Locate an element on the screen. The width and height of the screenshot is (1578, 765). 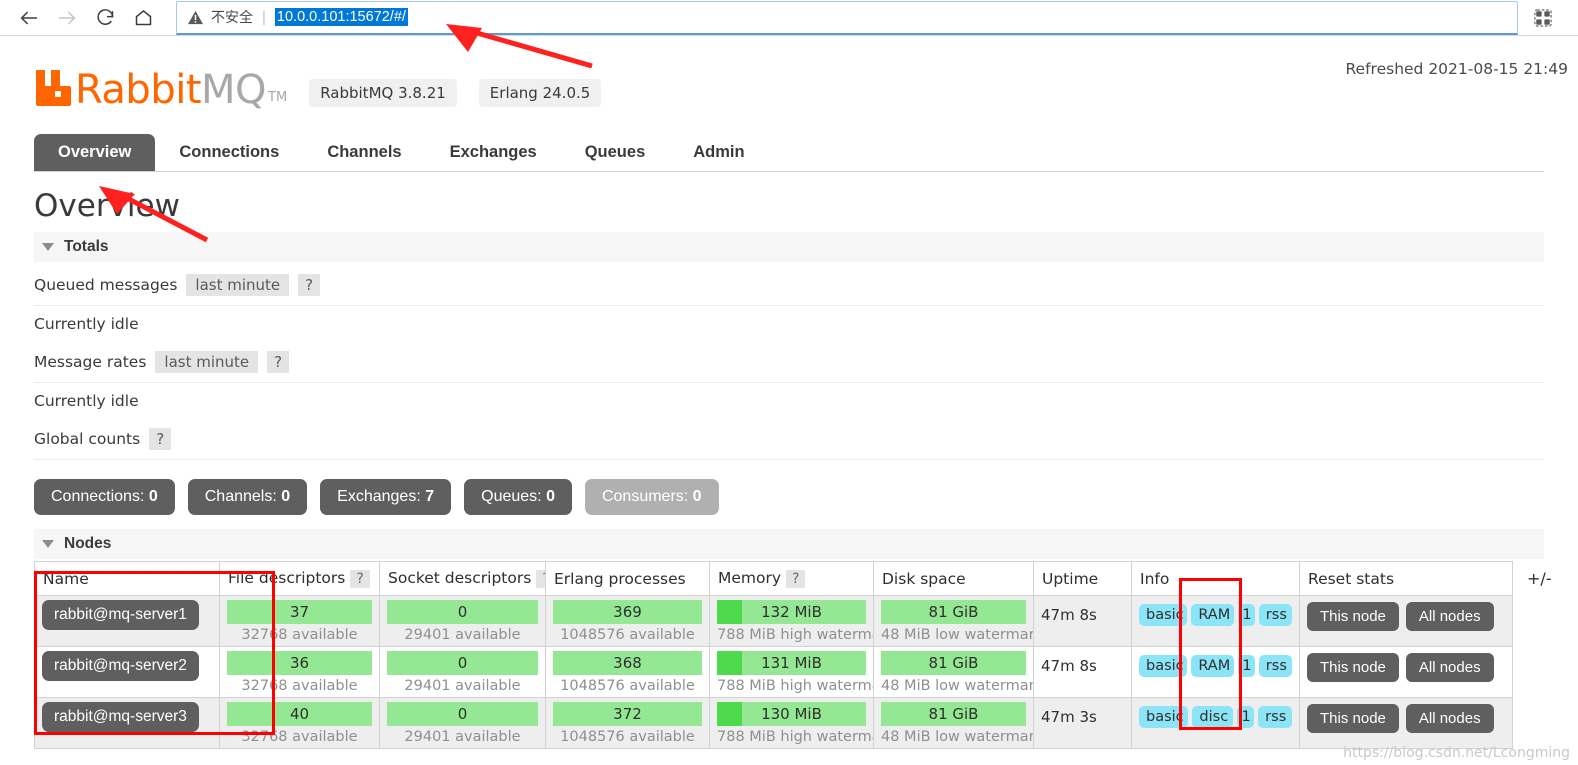
cell-info: basic RAM 1 rss is located at coordinates (1215, 672).